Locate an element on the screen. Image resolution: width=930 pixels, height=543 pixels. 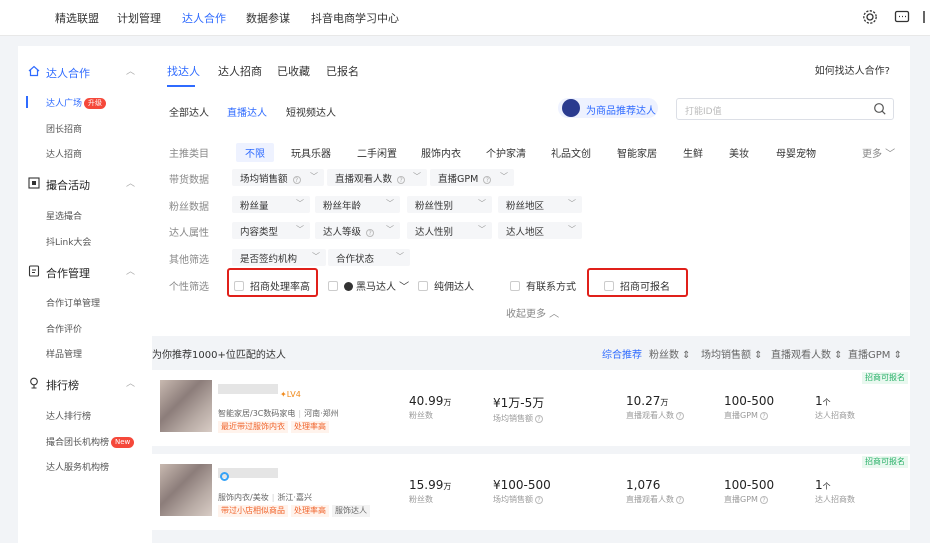
level-badge: ✦LV4 is located at coordinates (290, 394).